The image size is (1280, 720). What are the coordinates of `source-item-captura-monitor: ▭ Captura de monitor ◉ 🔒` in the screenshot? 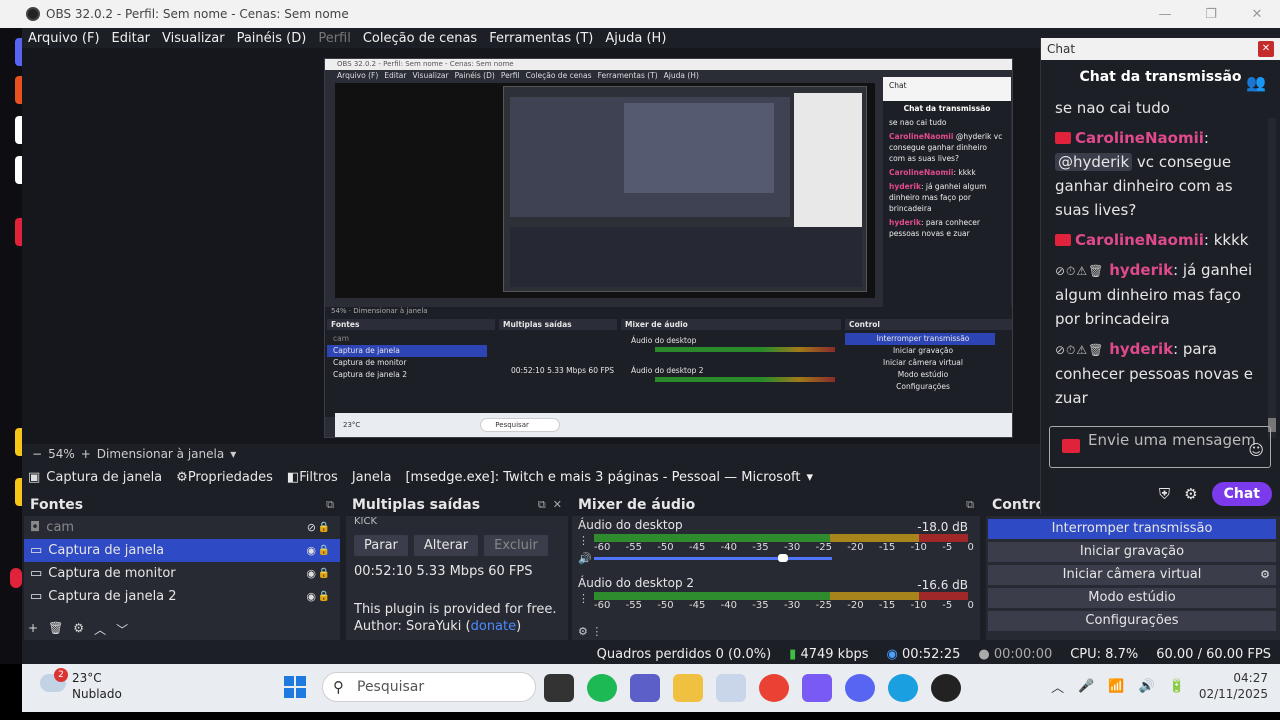 It's located at (182, 573).